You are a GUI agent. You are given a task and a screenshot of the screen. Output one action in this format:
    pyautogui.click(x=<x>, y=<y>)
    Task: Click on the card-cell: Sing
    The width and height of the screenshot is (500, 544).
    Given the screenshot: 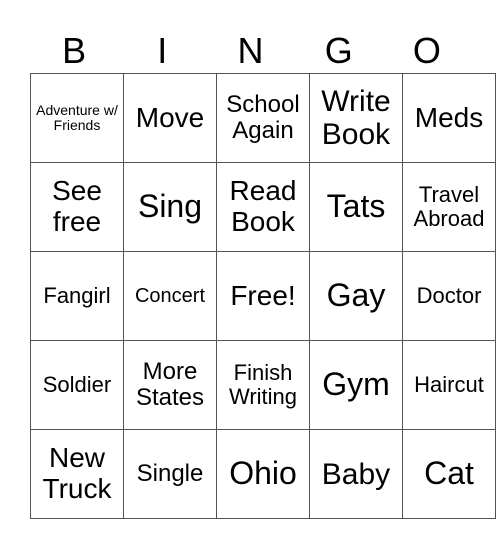 What is the action you would take?
    pyautogui.click(x=170, y=207)
    